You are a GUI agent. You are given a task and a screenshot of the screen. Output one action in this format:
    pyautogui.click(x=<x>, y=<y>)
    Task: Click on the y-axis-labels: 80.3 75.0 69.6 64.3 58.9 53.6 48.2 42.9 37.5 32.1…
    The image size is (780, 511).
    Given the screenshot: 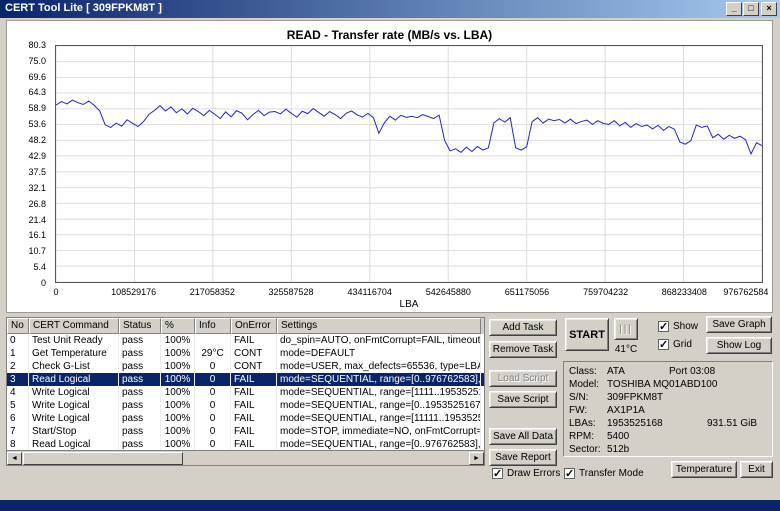 What is the action you would take?
    pyautogui.click(x=29, y=164)
    